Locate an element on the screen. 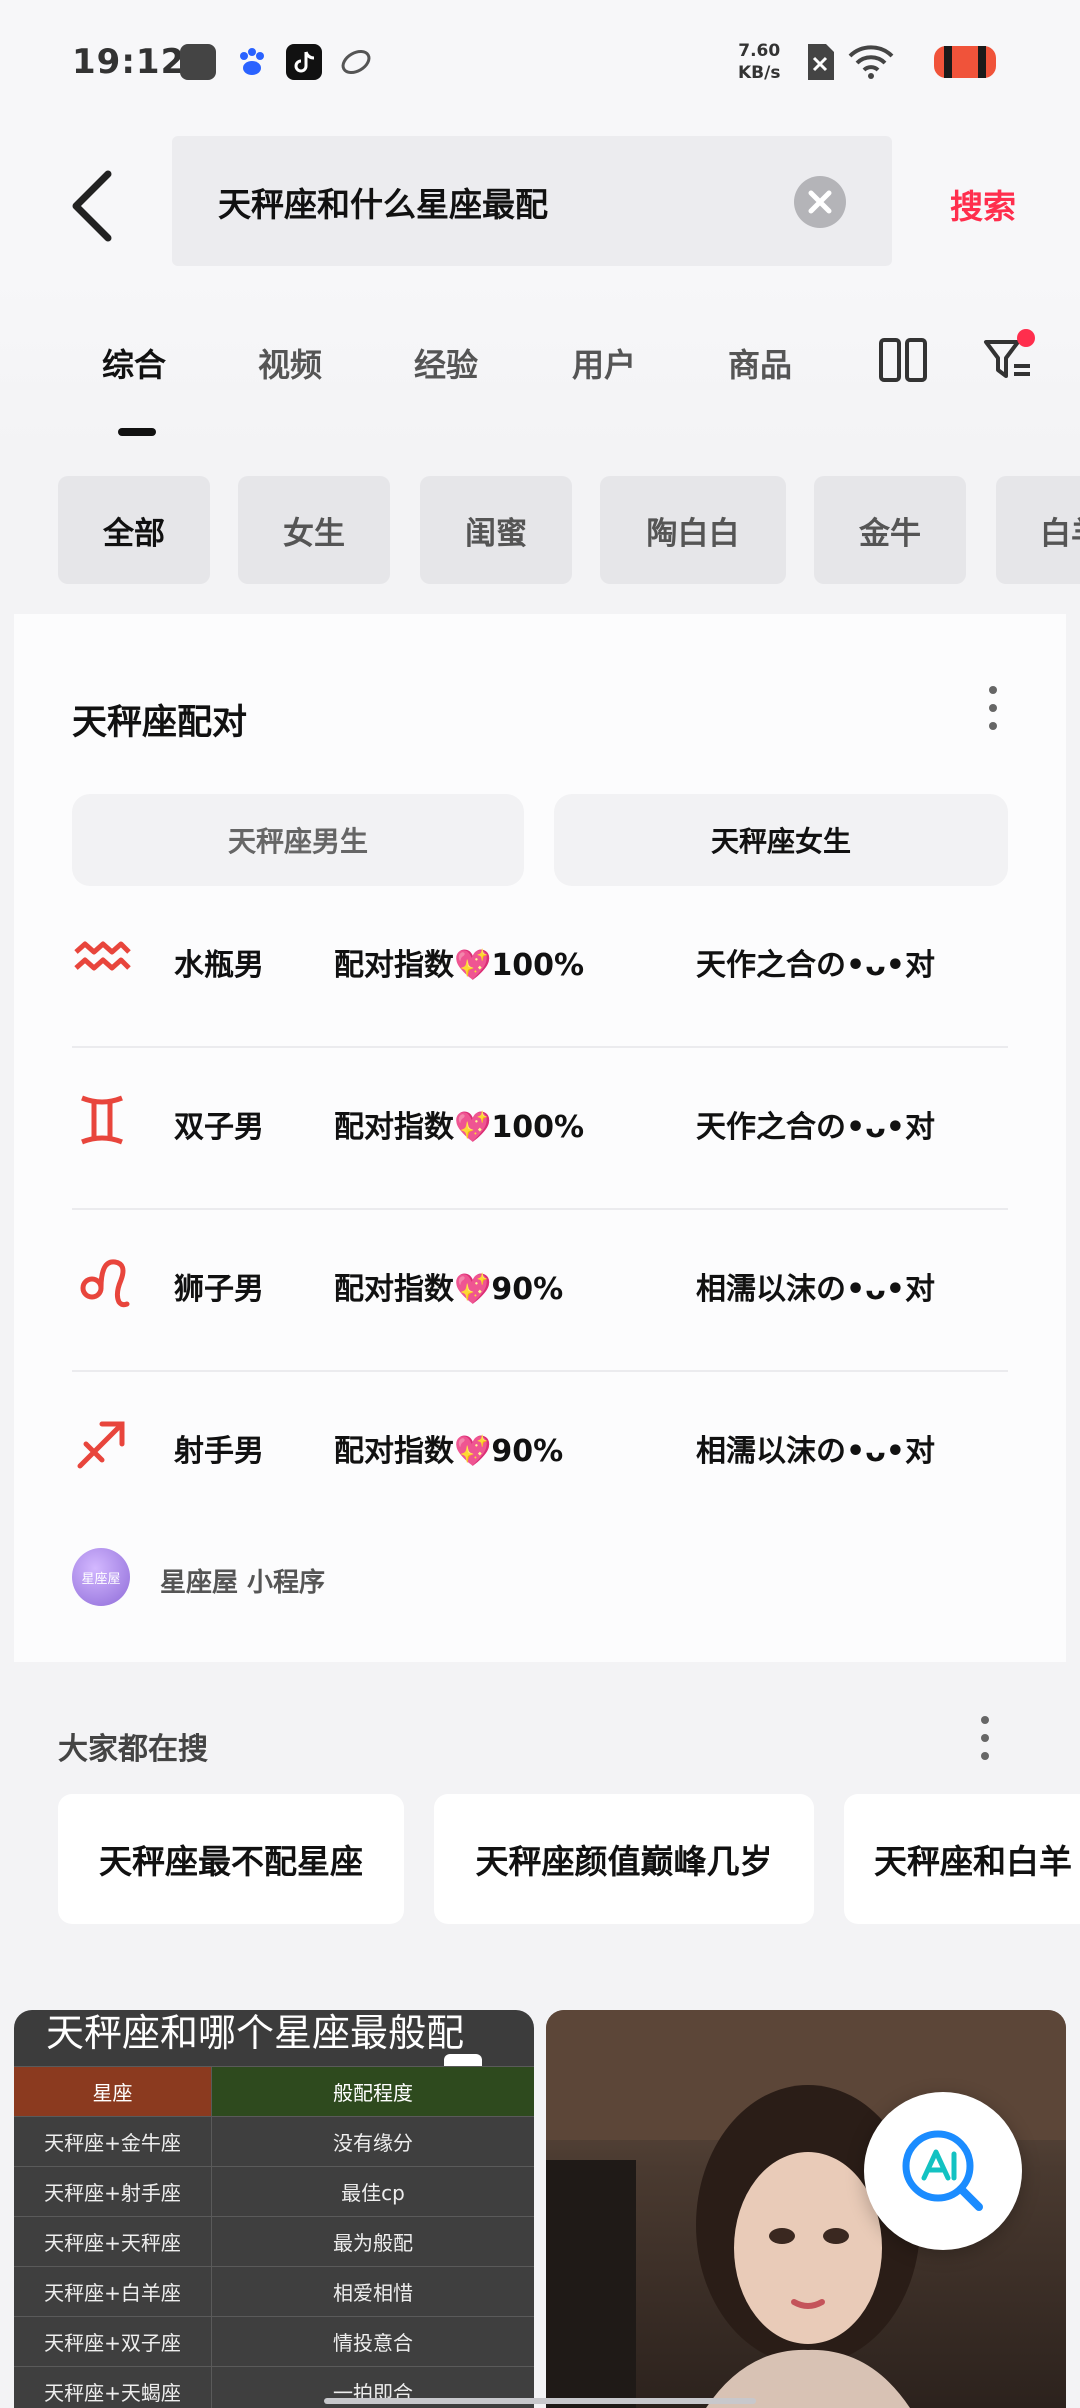  tab-products: 商品 is located at coordinates (760, 363).